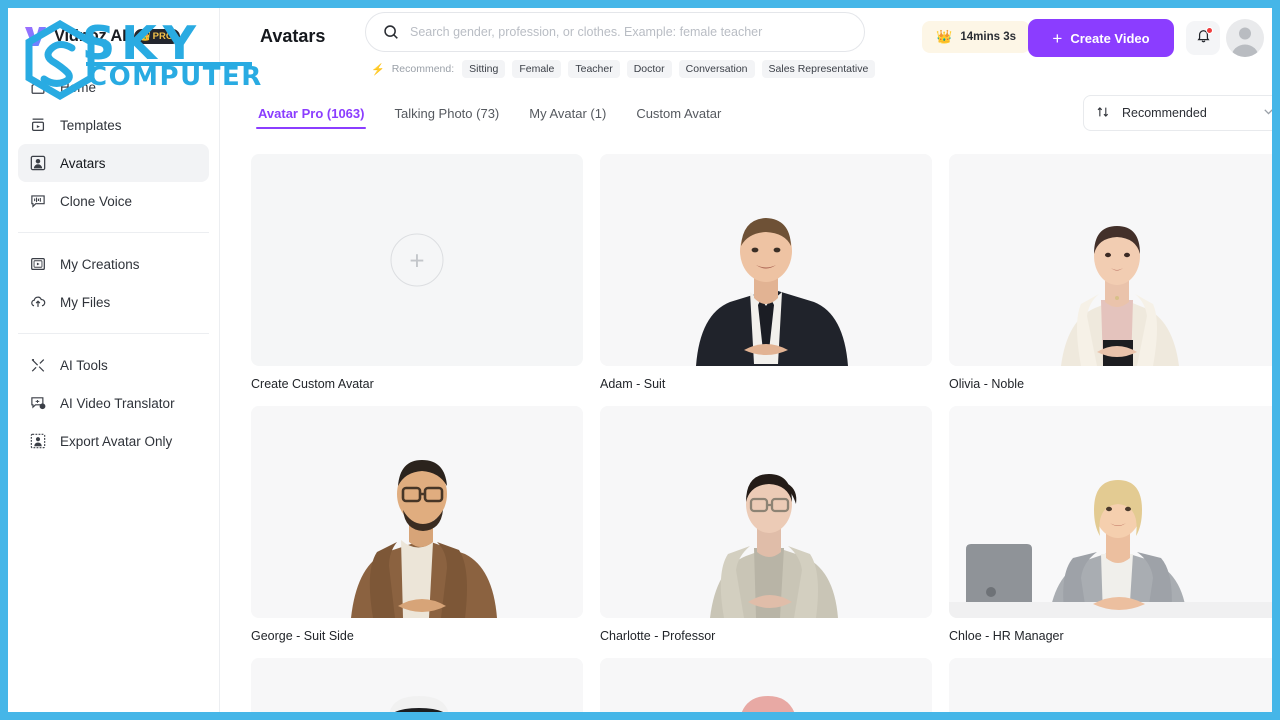  I want to click on woman-blonde-grey-blazer-desk-art, so click(1110, 512).